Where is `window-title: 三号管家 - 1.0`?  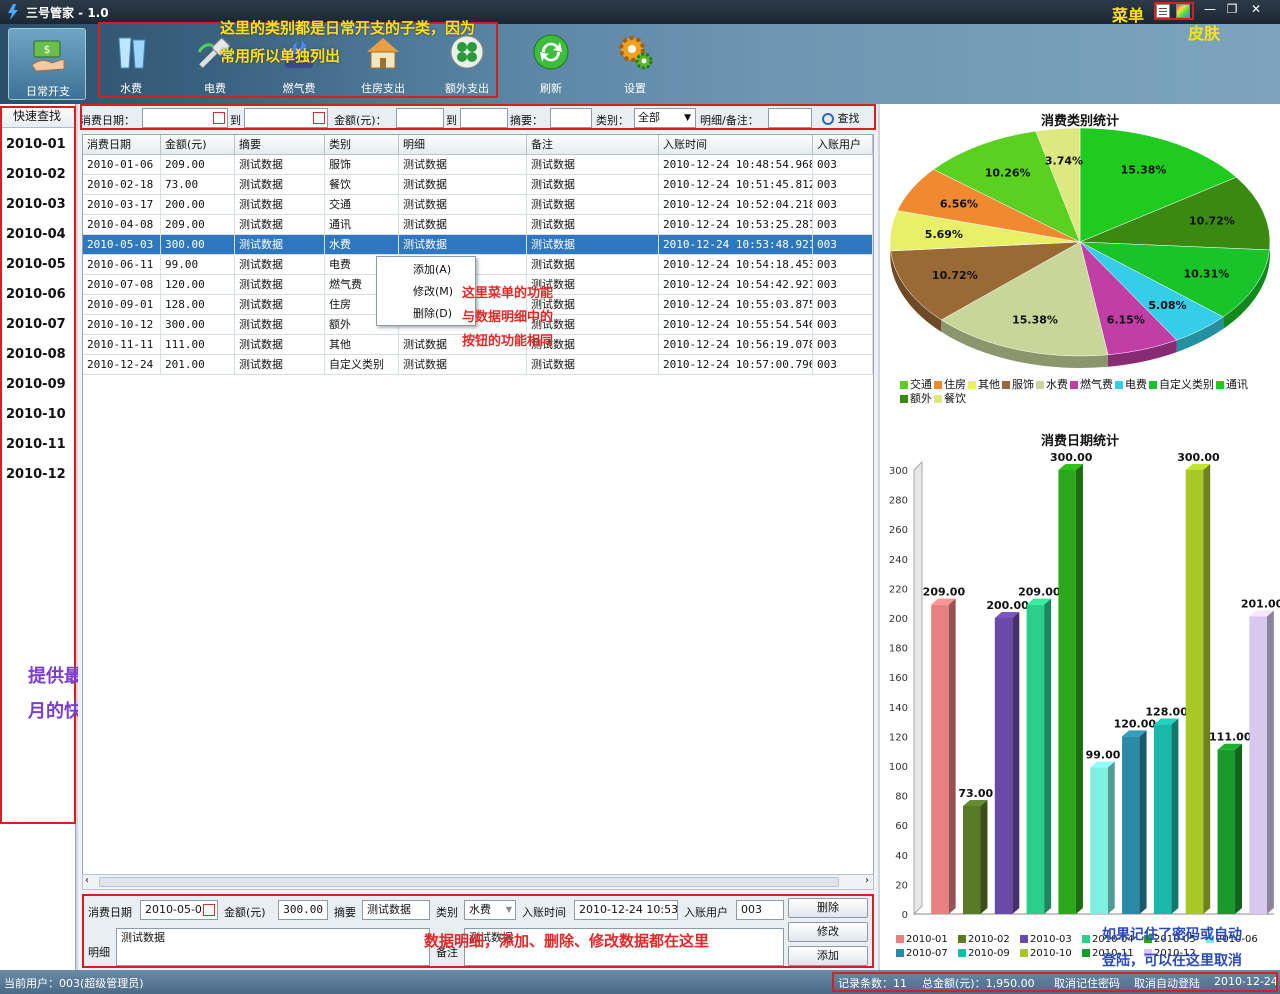 window-title: 三号管家 - 1.0 is located at coordinates (67, 13).